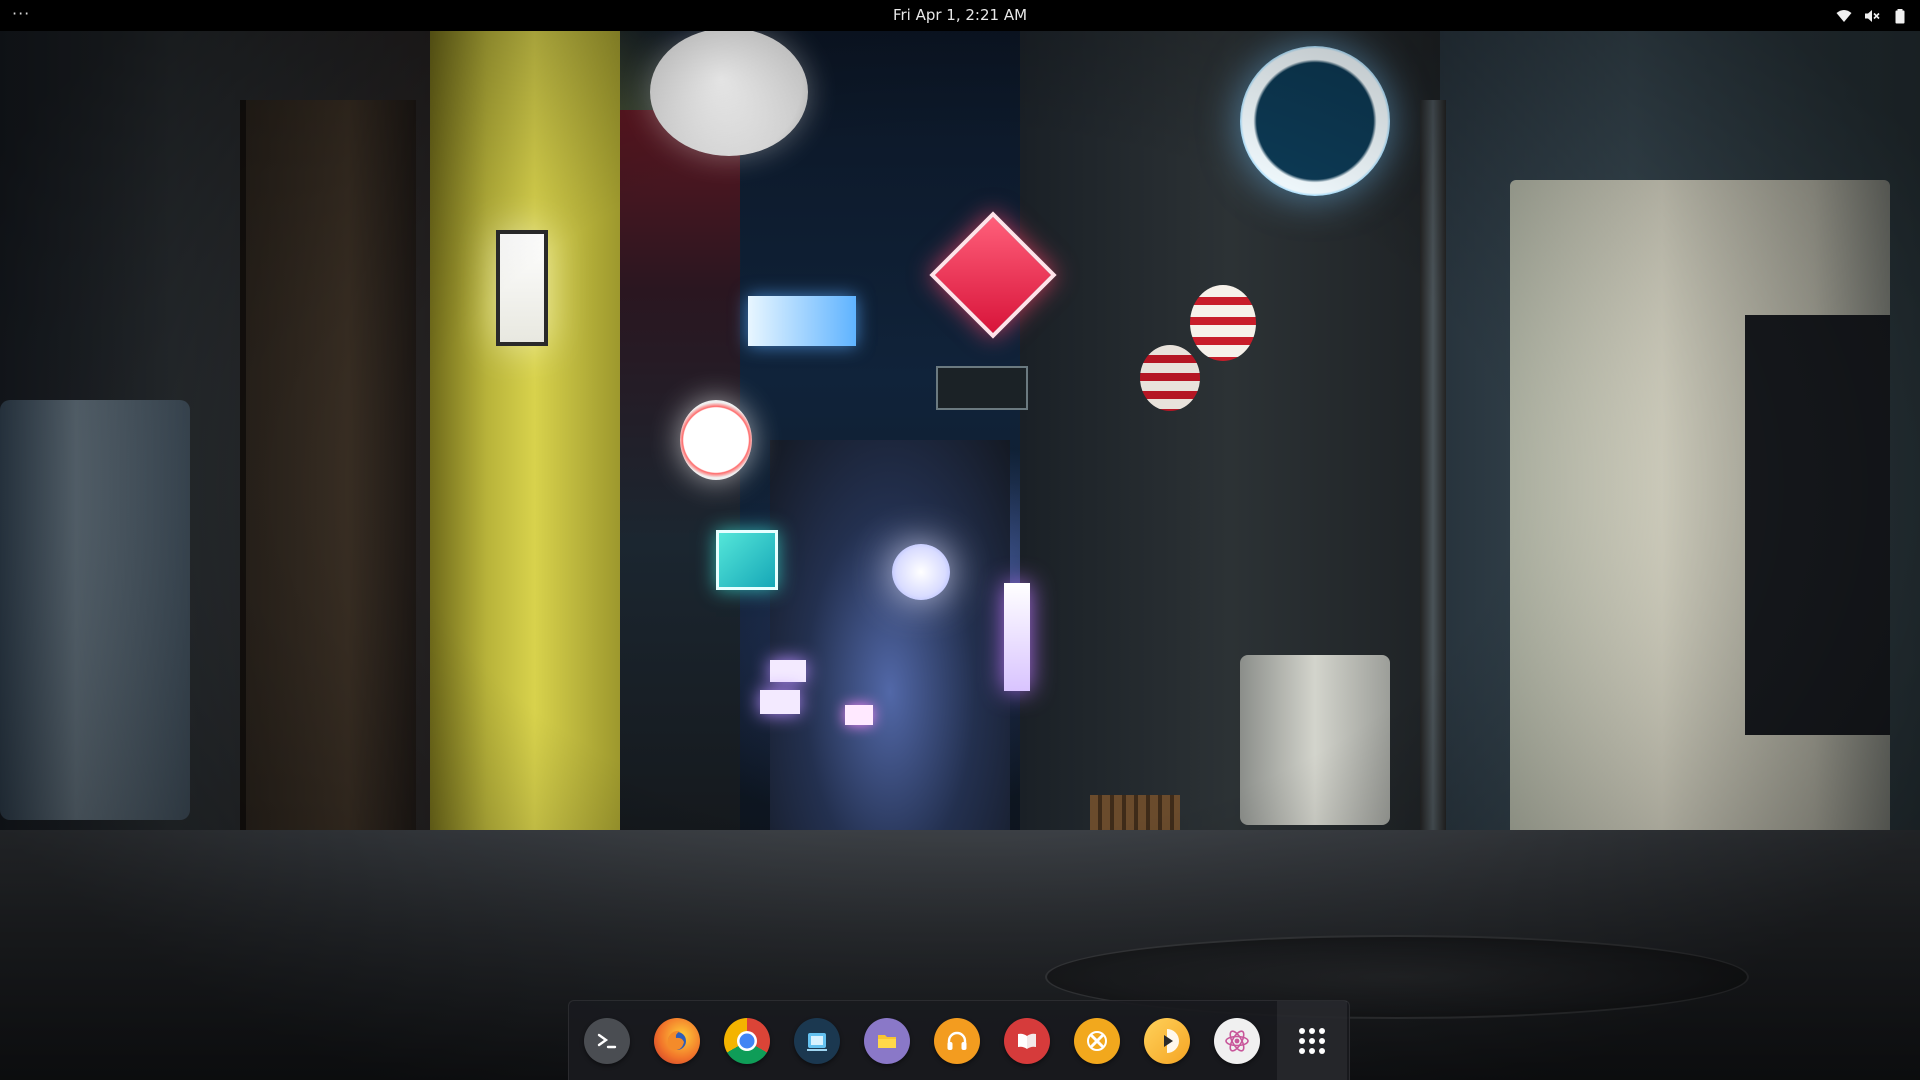  Describe the element at coordinates (1900, 15) in the screenshot. I see `battery-icon` at that location.